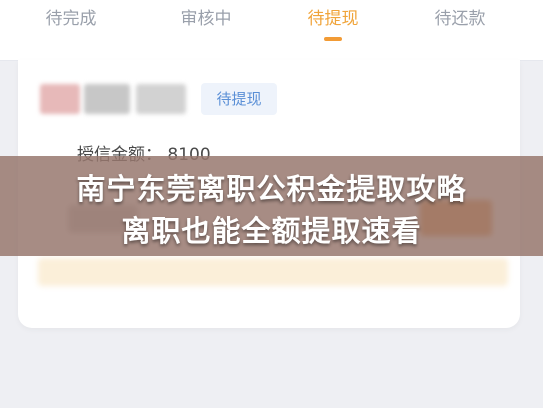 The image size is (543, 408). I want to click on active-tab-indicator, so click(333, 39).